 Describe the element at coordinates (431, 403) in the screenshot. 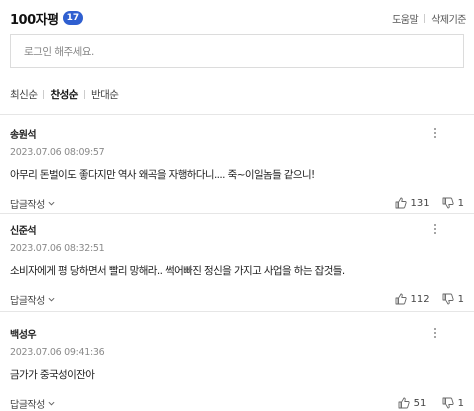

I see `vote-group: 51 1` at that location.